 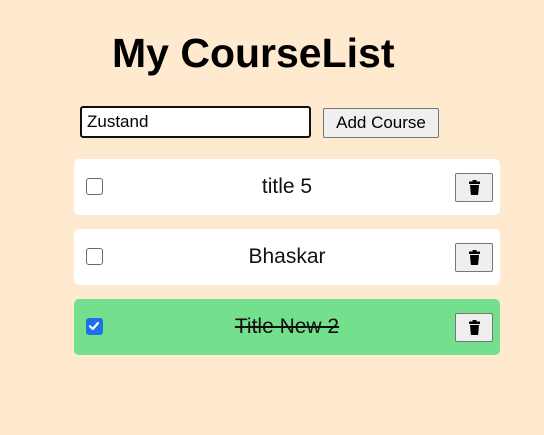 What do you see at coordinates (381, 123) in the screenshot?
I see `add-course-button: Add Course` at bounding box center [381, 123].